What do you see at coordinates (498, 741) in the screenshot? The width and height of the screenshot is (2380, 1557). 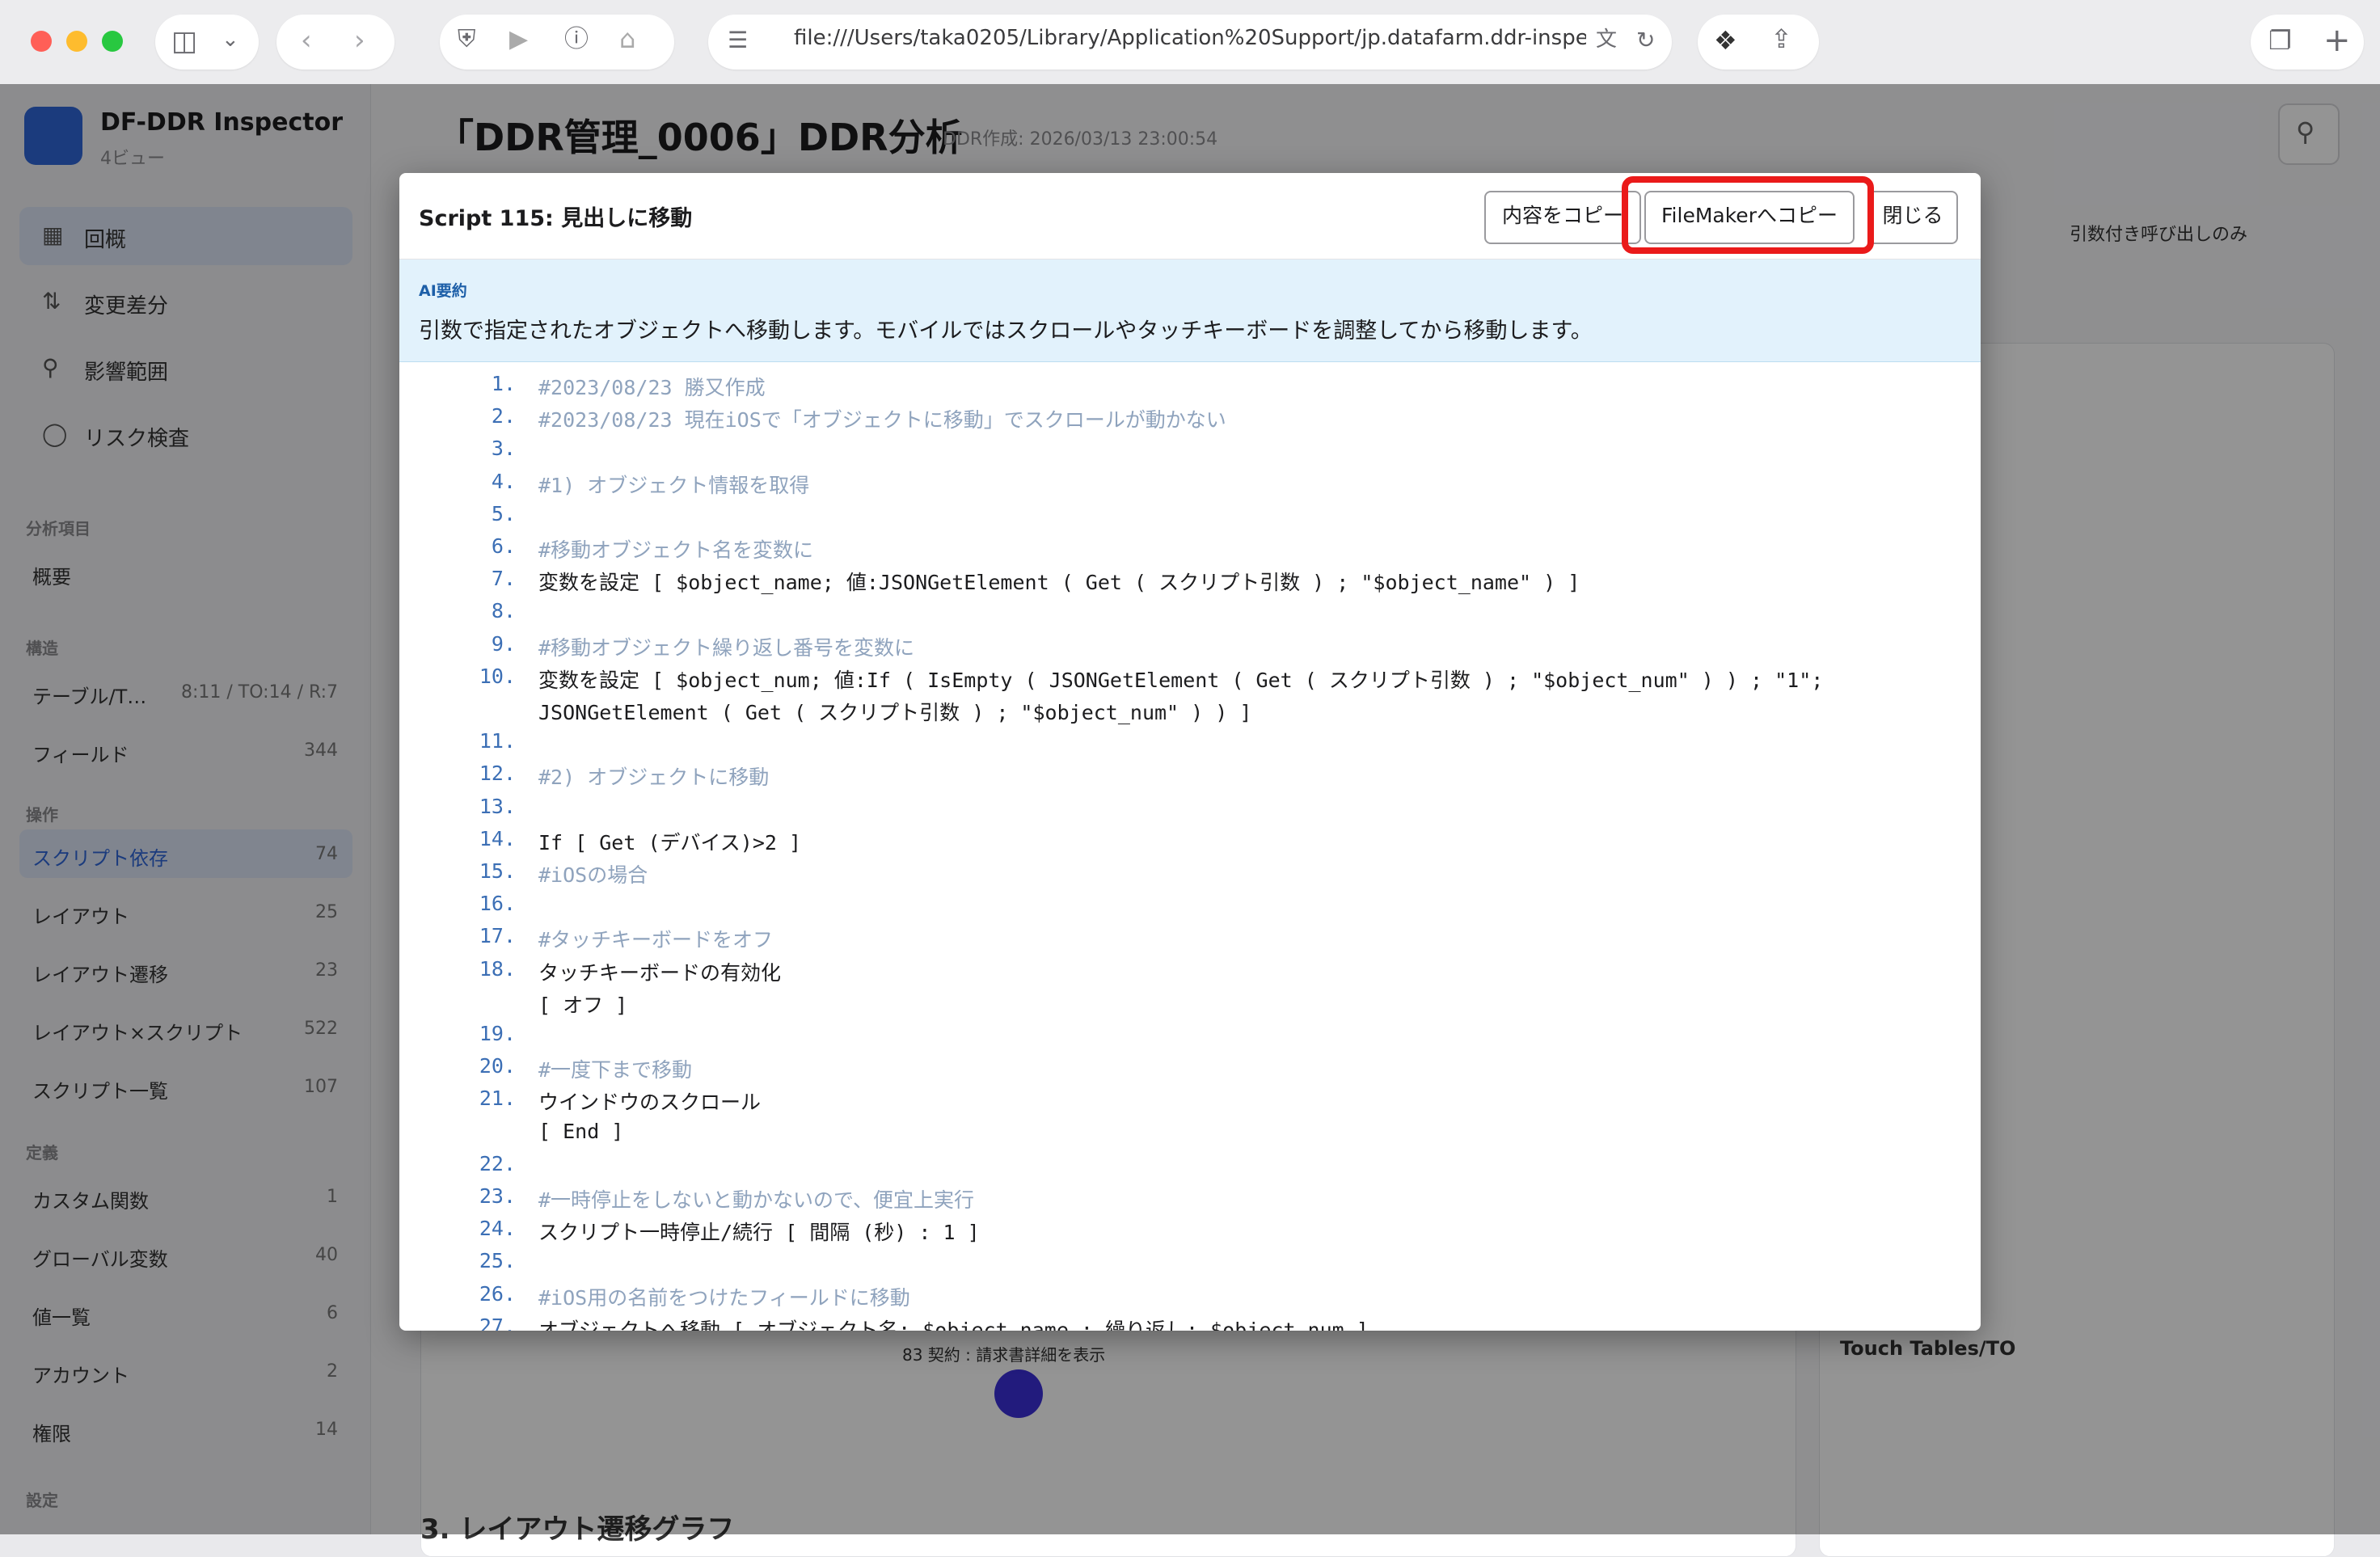 I see `line-number: 11.` at bounding box center [498, 741].